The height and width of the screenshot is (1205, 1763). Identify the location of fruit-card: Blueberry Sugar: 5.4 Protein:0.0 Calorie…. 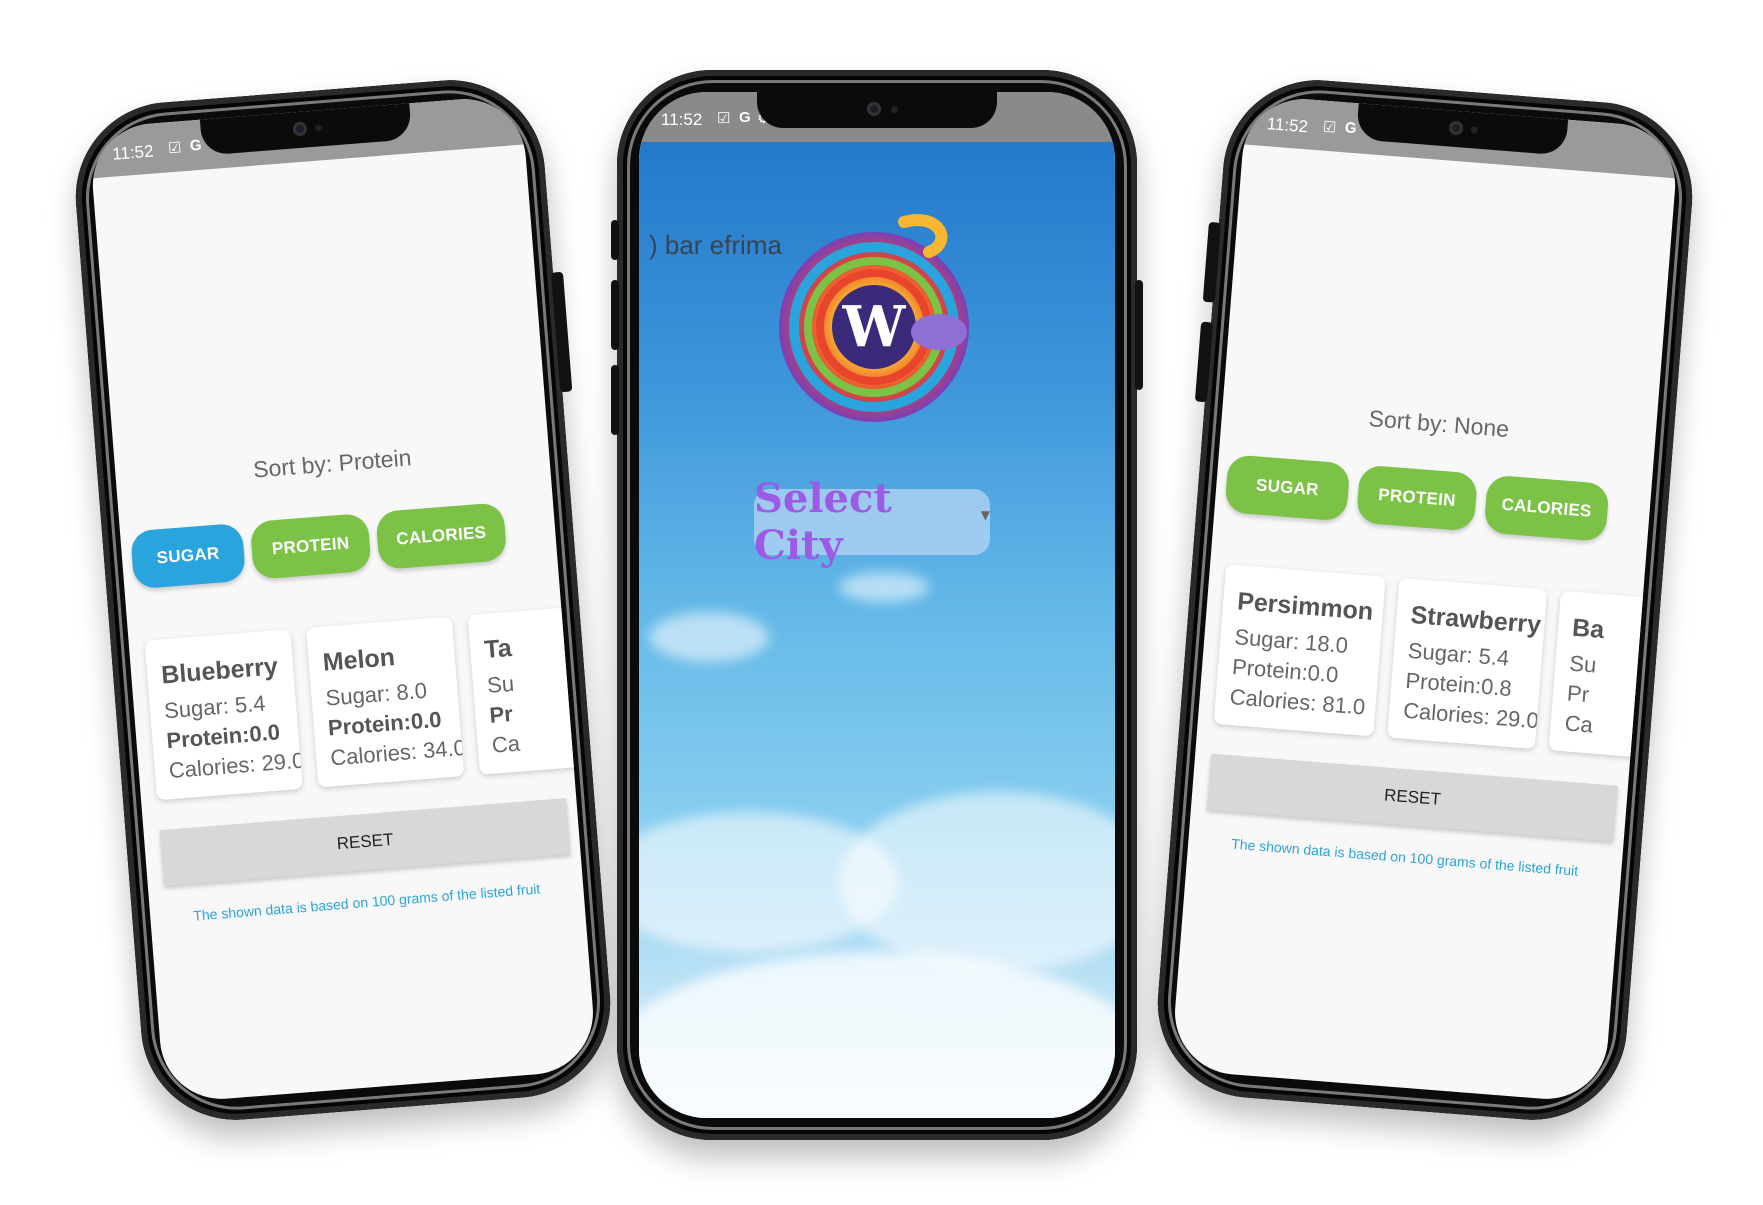
(223, 715).